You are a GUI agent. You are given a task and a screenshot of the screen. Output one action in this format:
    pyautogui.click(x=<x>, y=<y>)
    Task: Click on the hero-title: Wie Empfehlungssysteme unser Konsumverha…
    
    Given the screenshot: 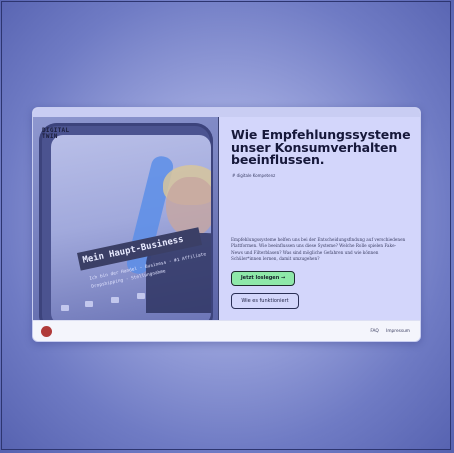 What is the action you would take?
    pyautogui.click(x=321, y=147)
    